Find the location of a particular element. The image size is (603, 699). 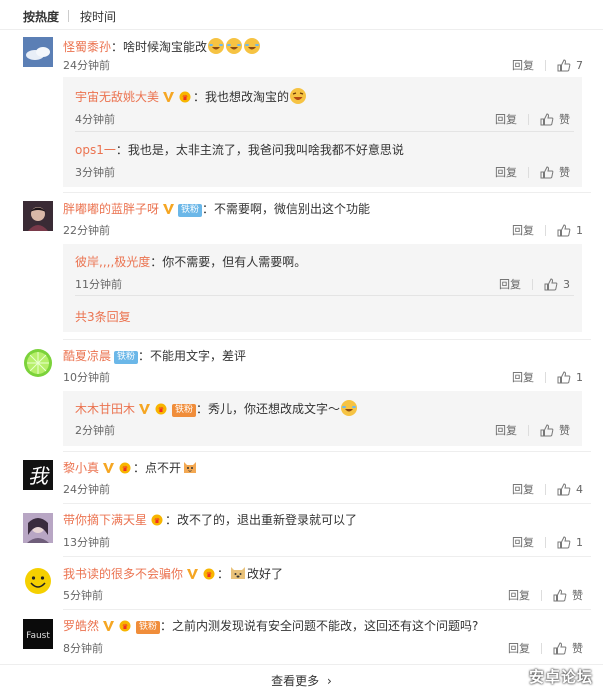

comment-text: 啥时候淘宝能改 is located at coordinates (165, 47).